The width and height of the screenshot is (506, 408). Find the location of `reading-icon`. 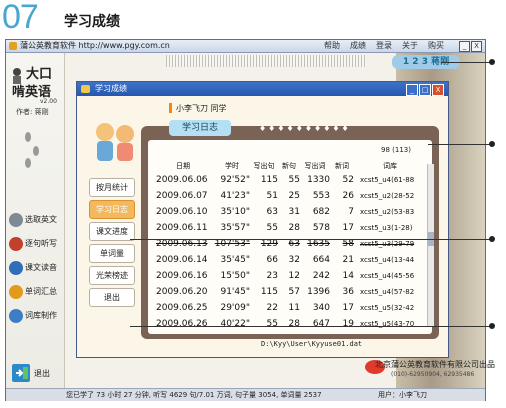

reading-icon is located at coordinates (16, 268).